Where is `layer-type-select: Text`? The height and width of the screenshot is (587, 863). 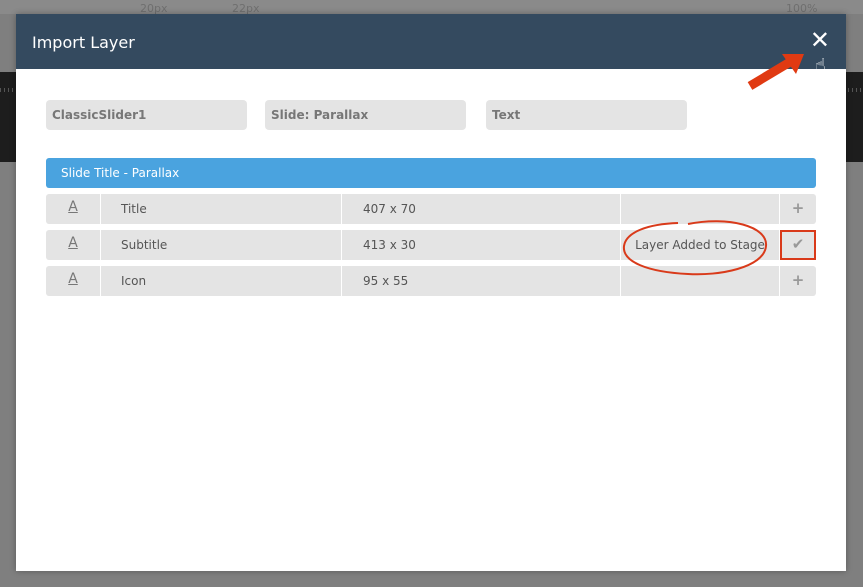
layer-type-select: Text is located at coordinates (586, 115).